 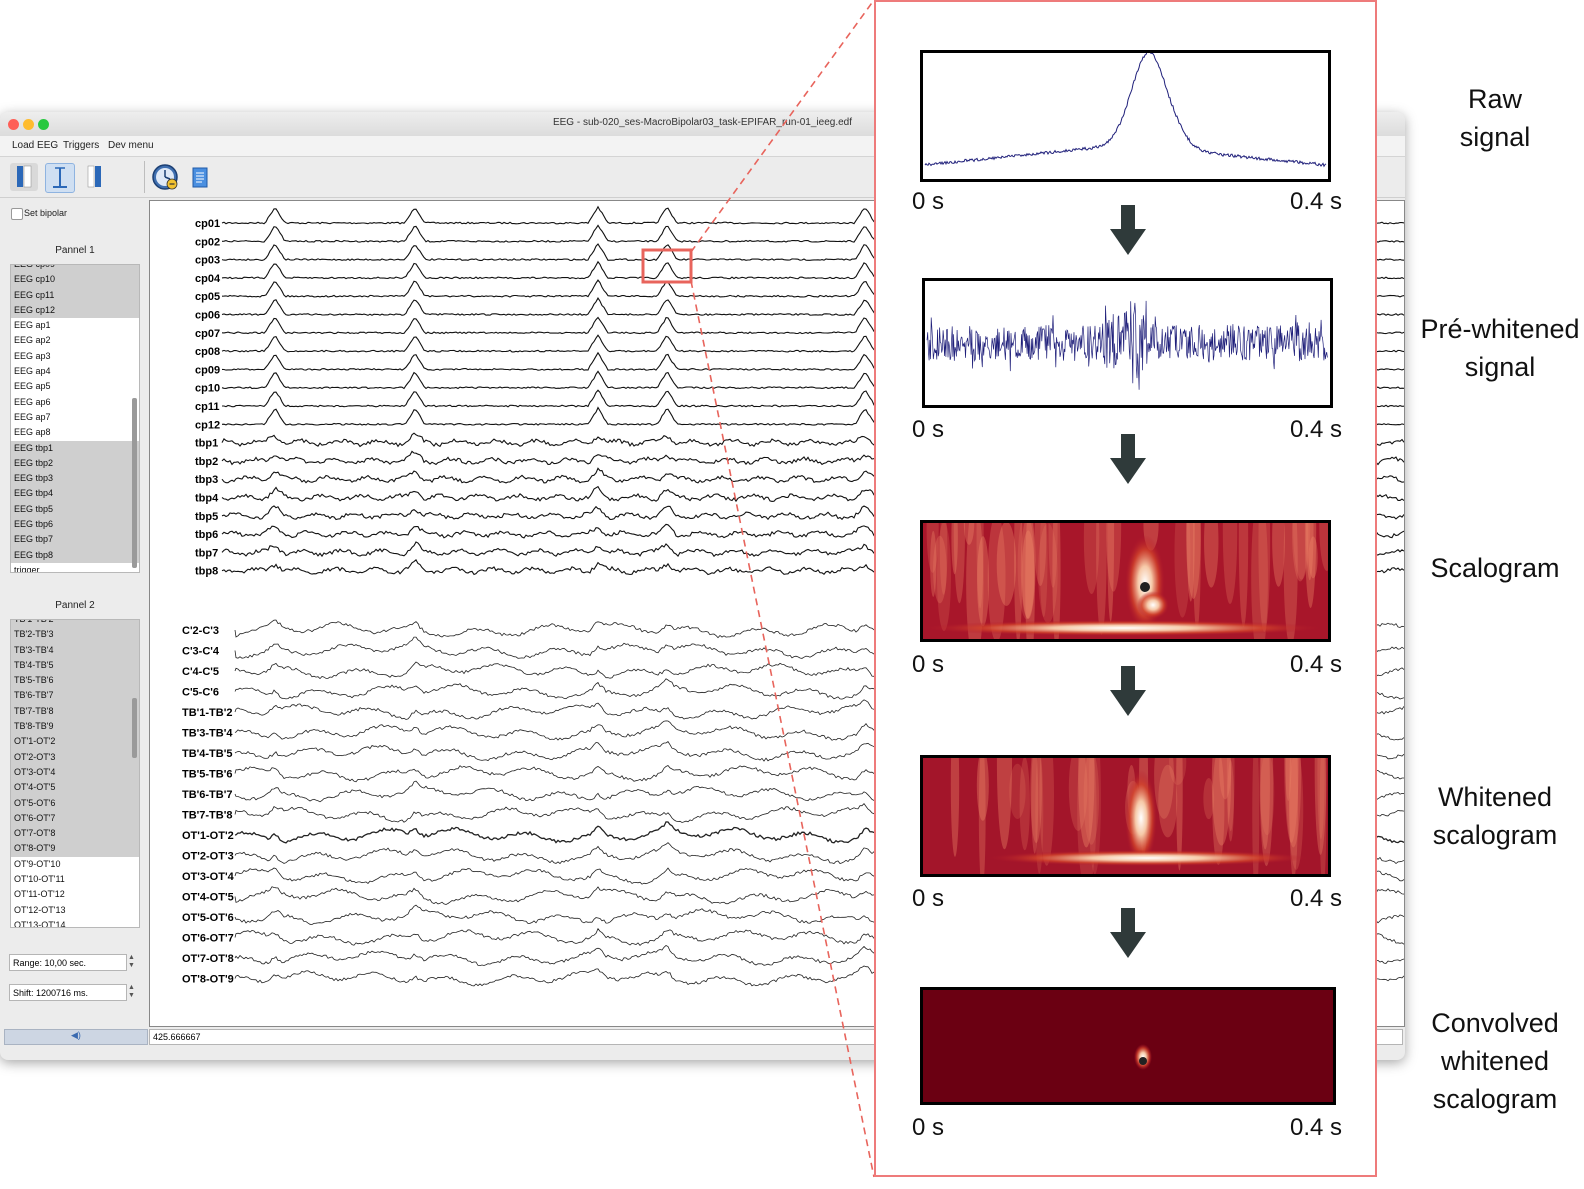 I want to click on raw-signal-label: Raw signal, so click(x=1495, y=118).